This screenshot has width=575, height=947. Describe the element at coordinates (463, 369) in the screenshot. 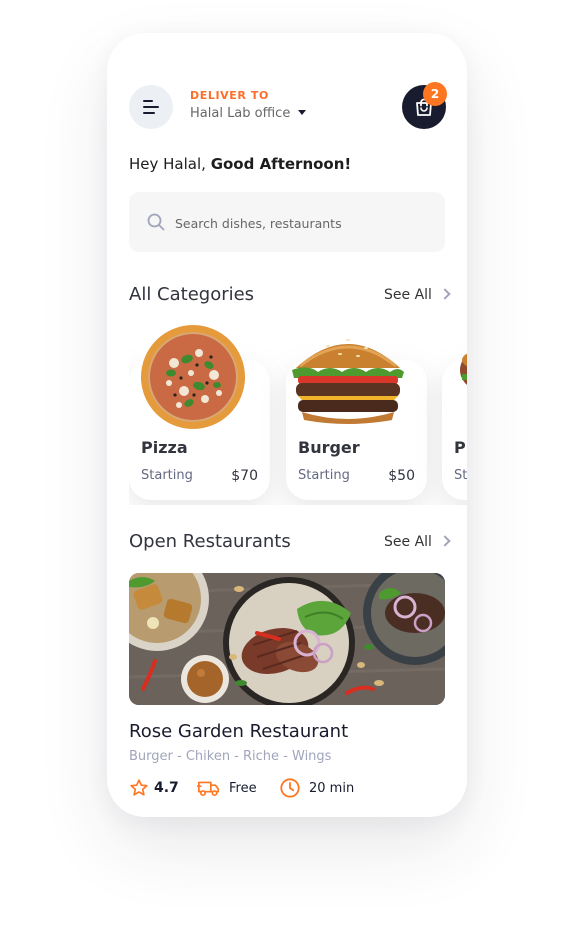

I see `category-partial-image` at that location.